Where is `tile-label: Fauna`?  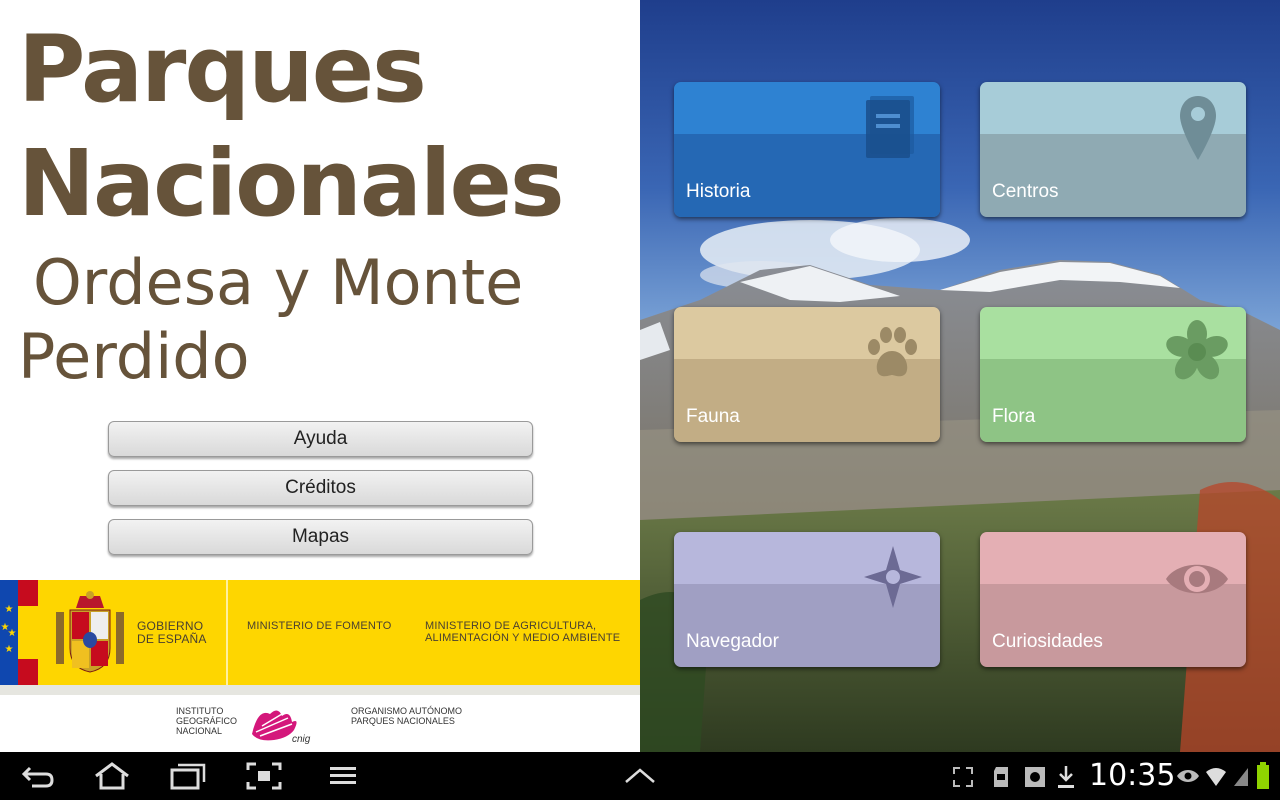
tile-label: Fauna is located at coordinates (713, 416).